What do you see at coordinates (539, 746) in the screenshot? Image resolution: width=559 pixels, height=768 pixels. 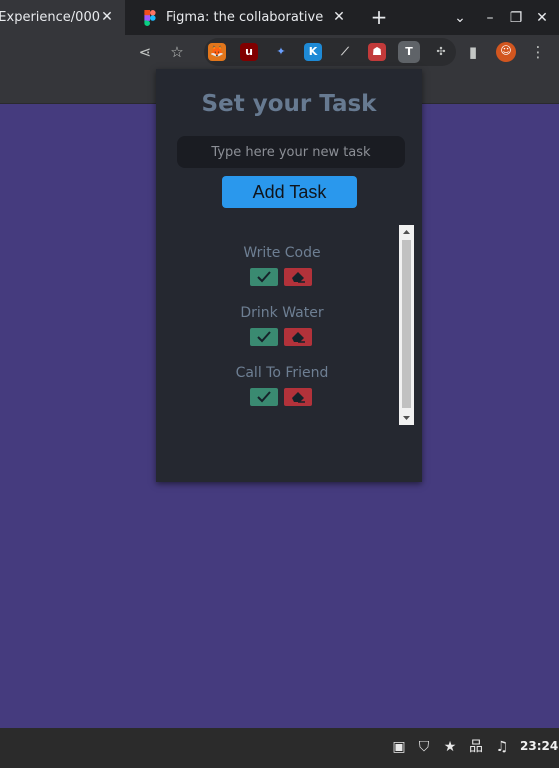 I see `clock: 23:24` at bounding box center [539, 746].